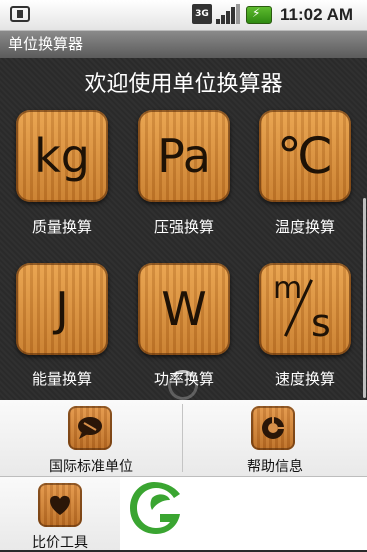 The image size is (367, 552). Describe the element at coordinates (61, 227) in the screenshot. I see `mass-convert-label: 质量换算` at that location.